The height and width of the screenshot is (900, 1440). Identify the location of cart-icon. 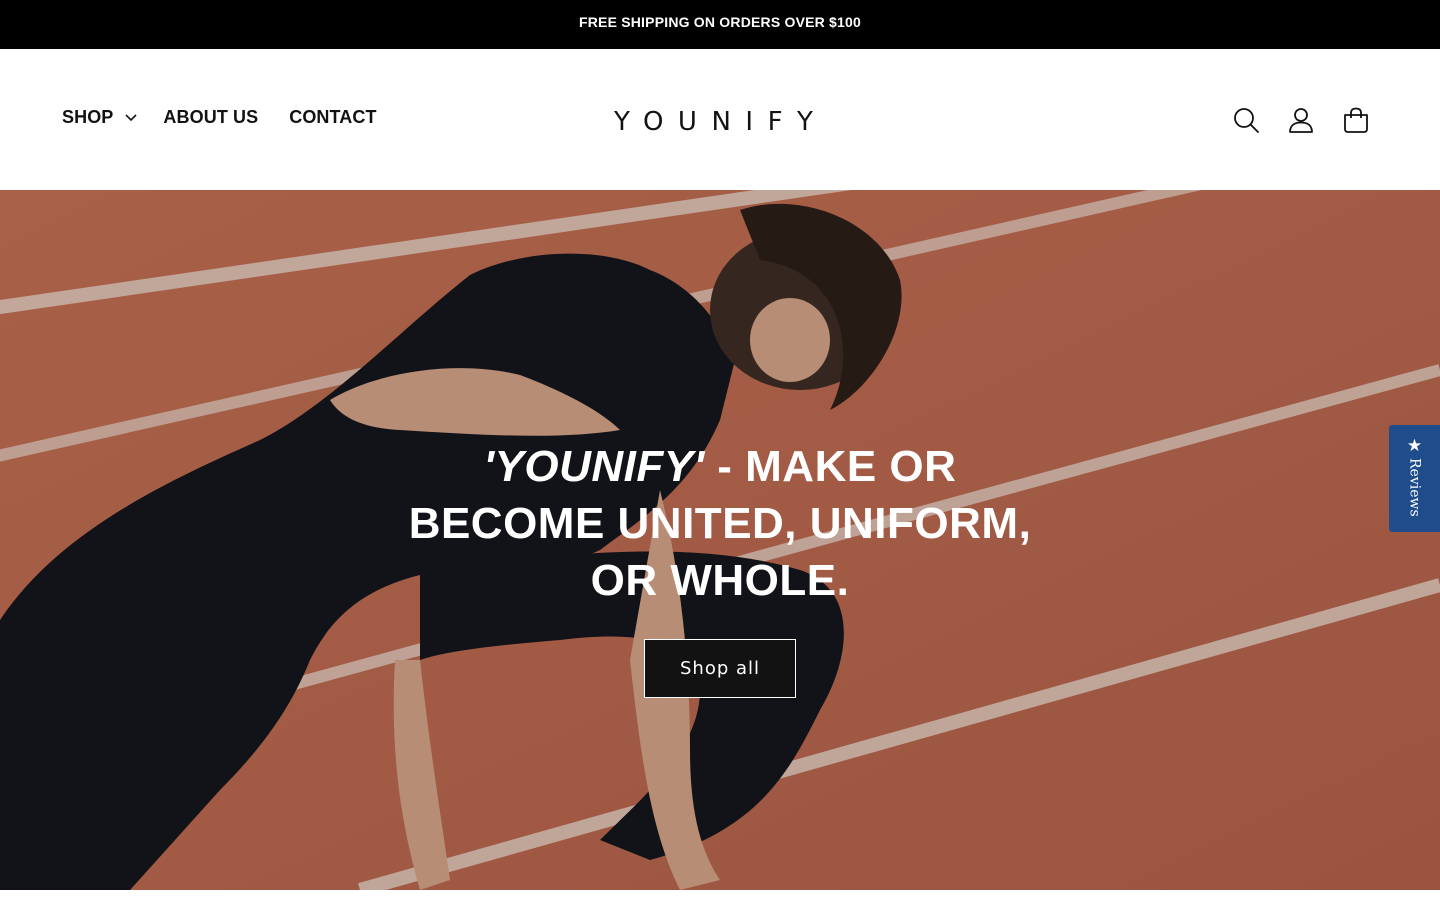
(1356, 120).